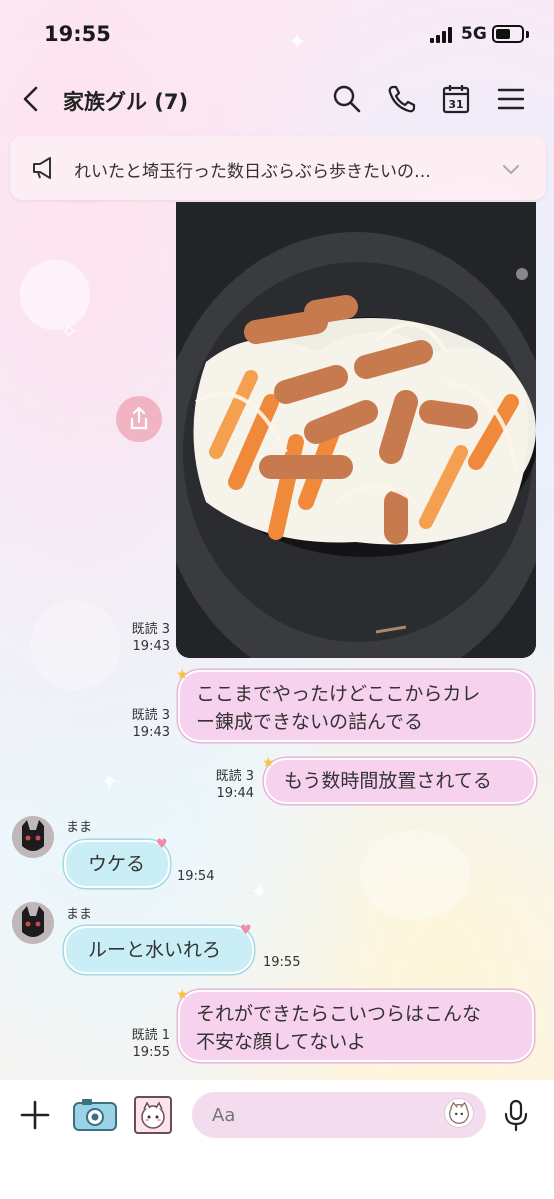 The width and height of the screenshot is (554, 1199). I want to click on camera-icon, so click(95, 1115).